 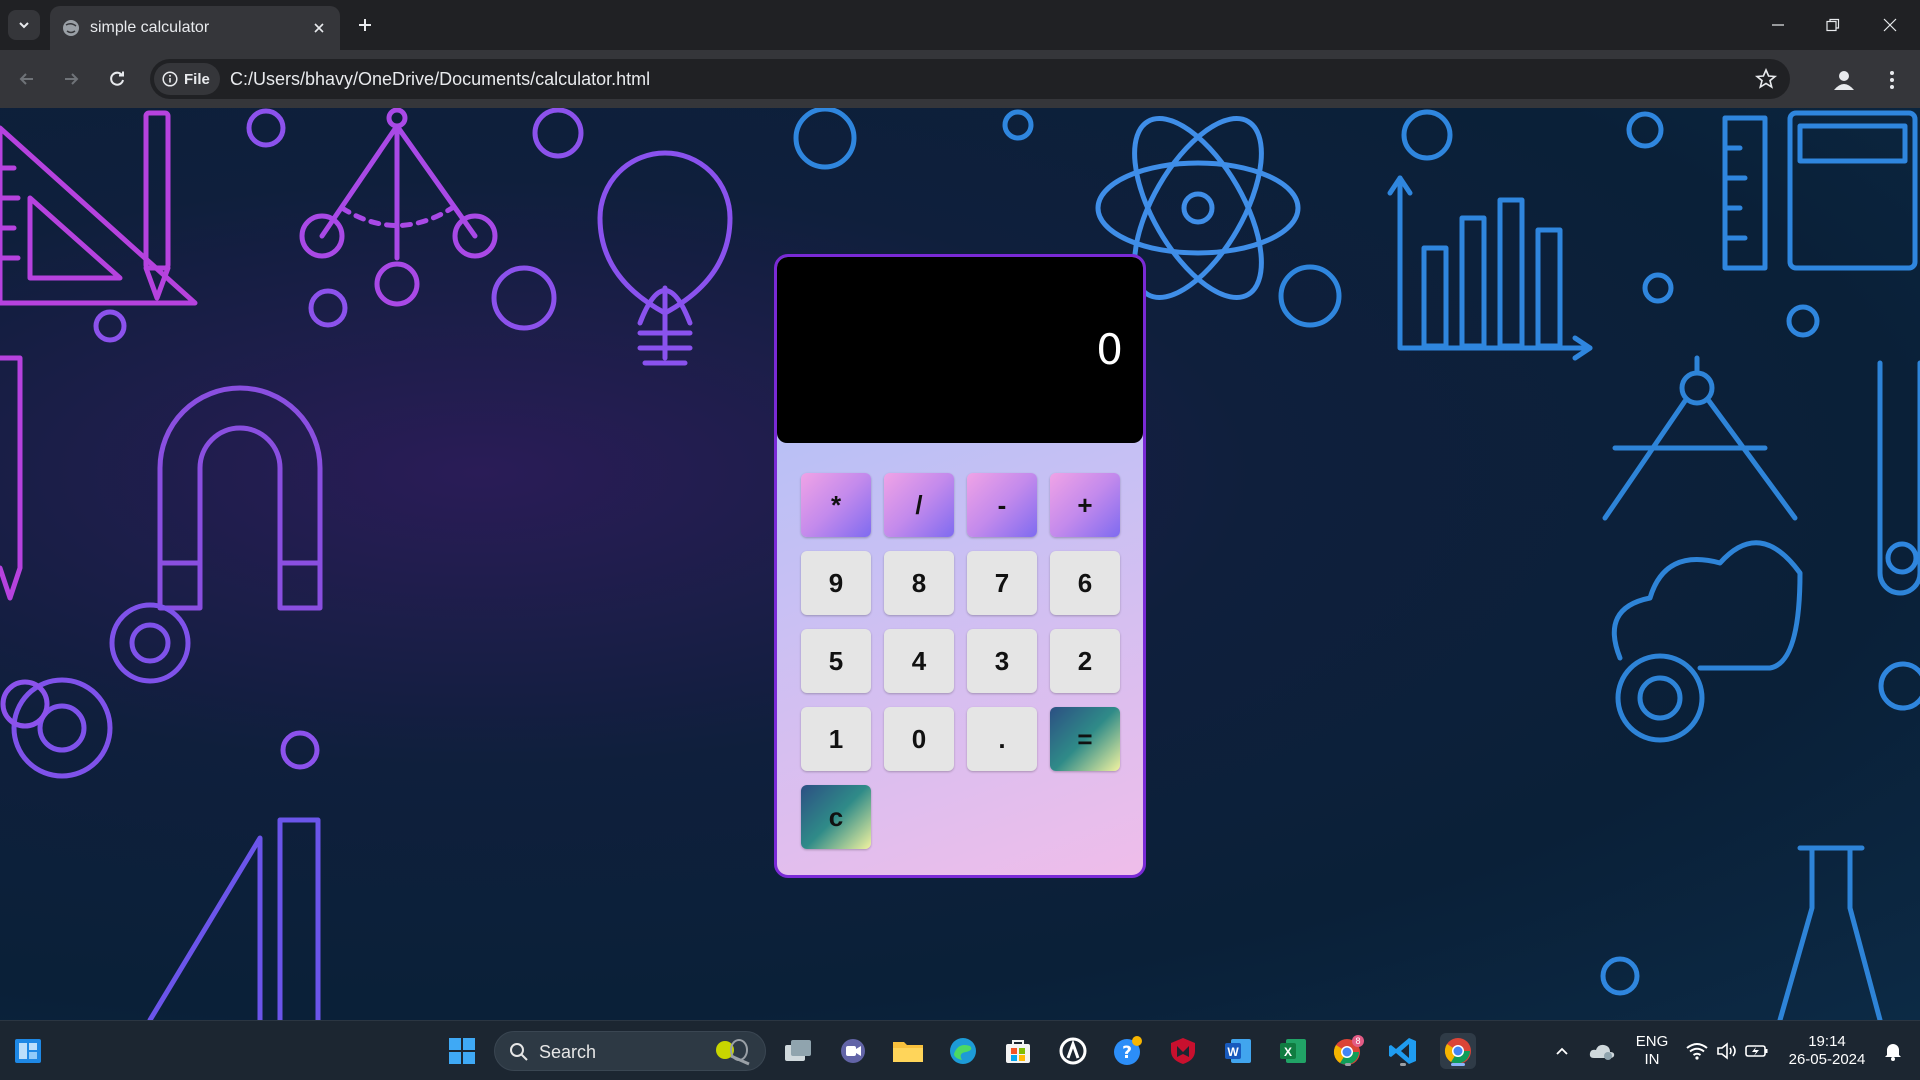 I want to click on minimize-button, so click(x=1778, y=25).